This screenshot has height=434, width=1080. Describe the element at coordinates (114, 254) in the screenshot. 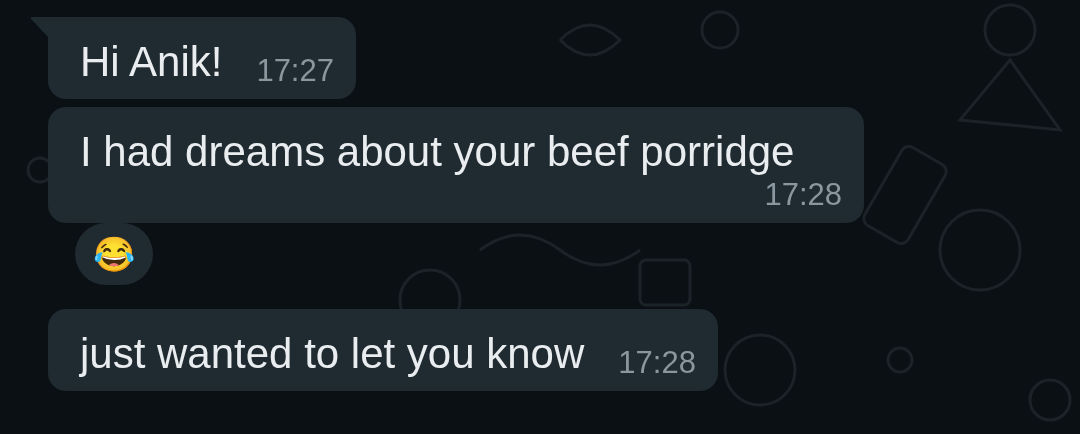

I see `emoji-message: 😂` at that location.